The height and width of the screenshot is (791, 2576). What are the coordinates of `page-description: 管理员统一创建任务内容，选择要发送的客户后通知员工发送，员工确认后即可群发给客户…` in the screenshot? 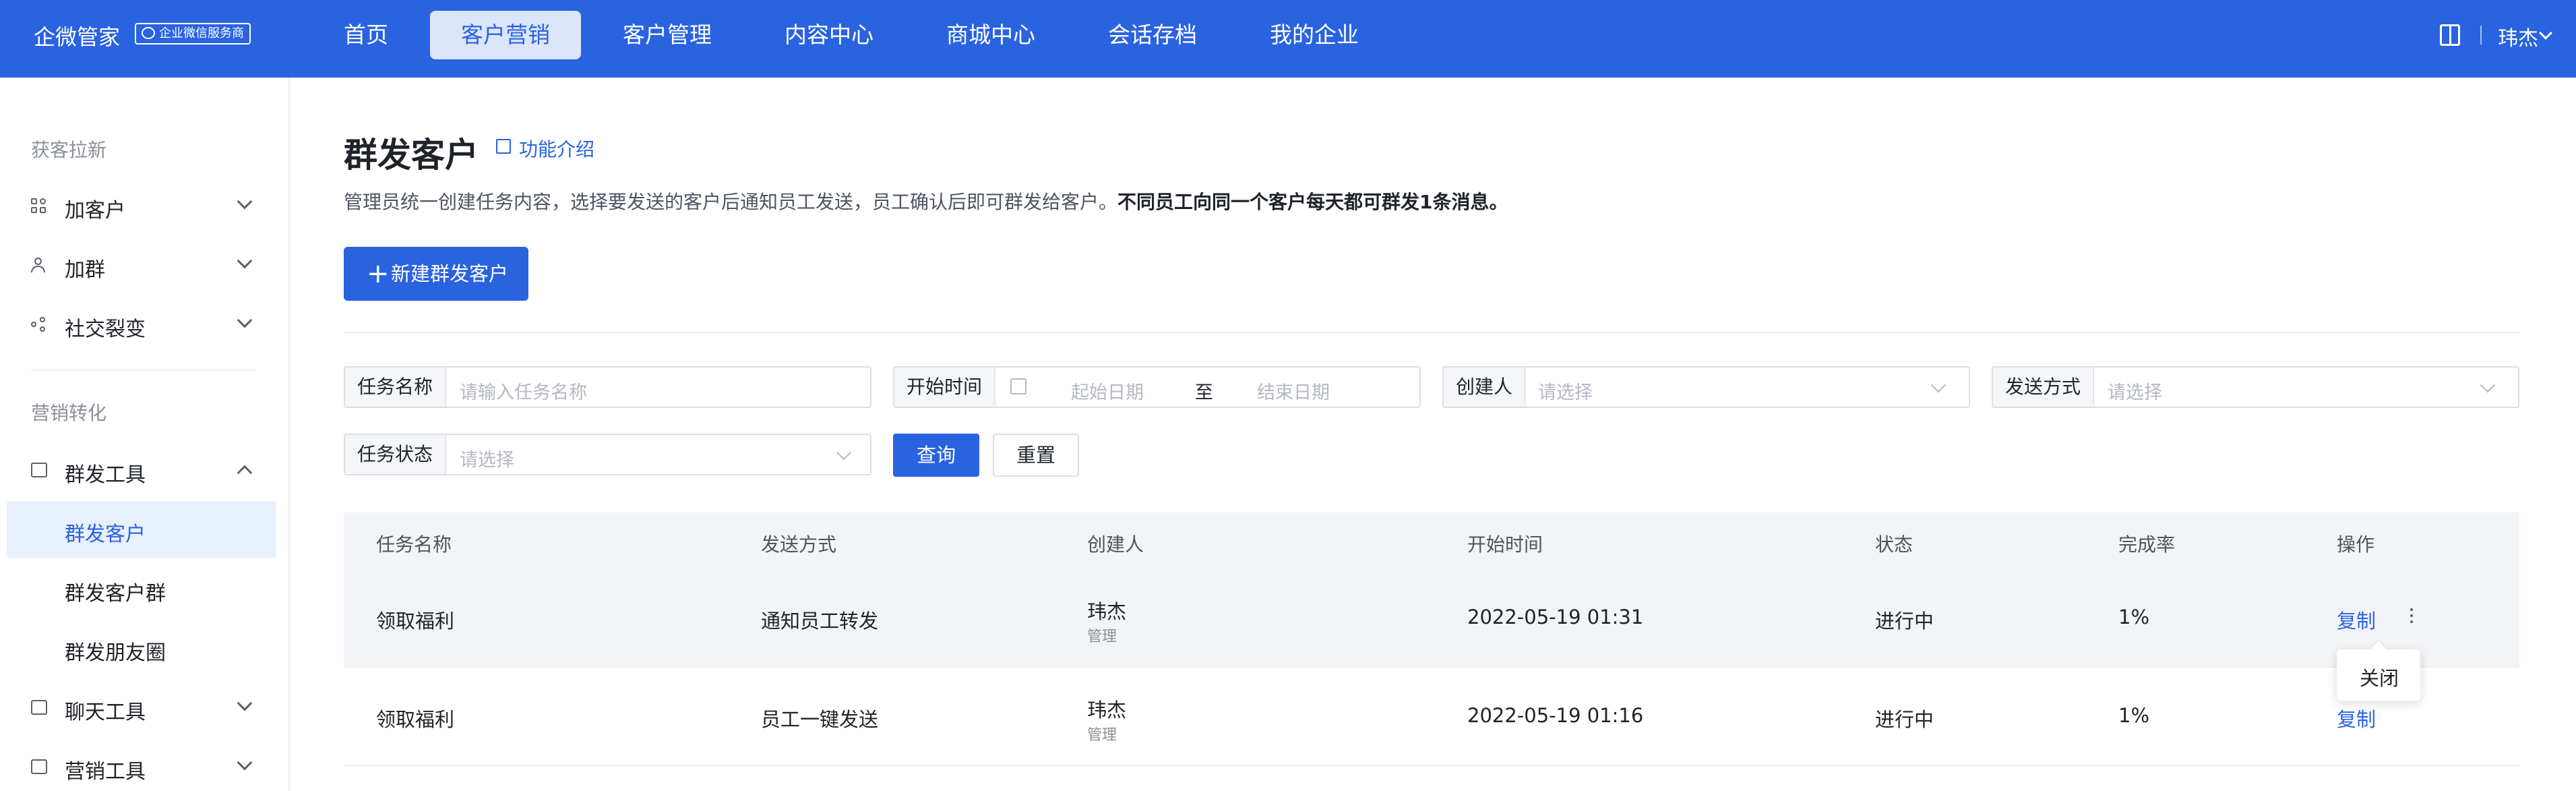 It's located at (926, 200).